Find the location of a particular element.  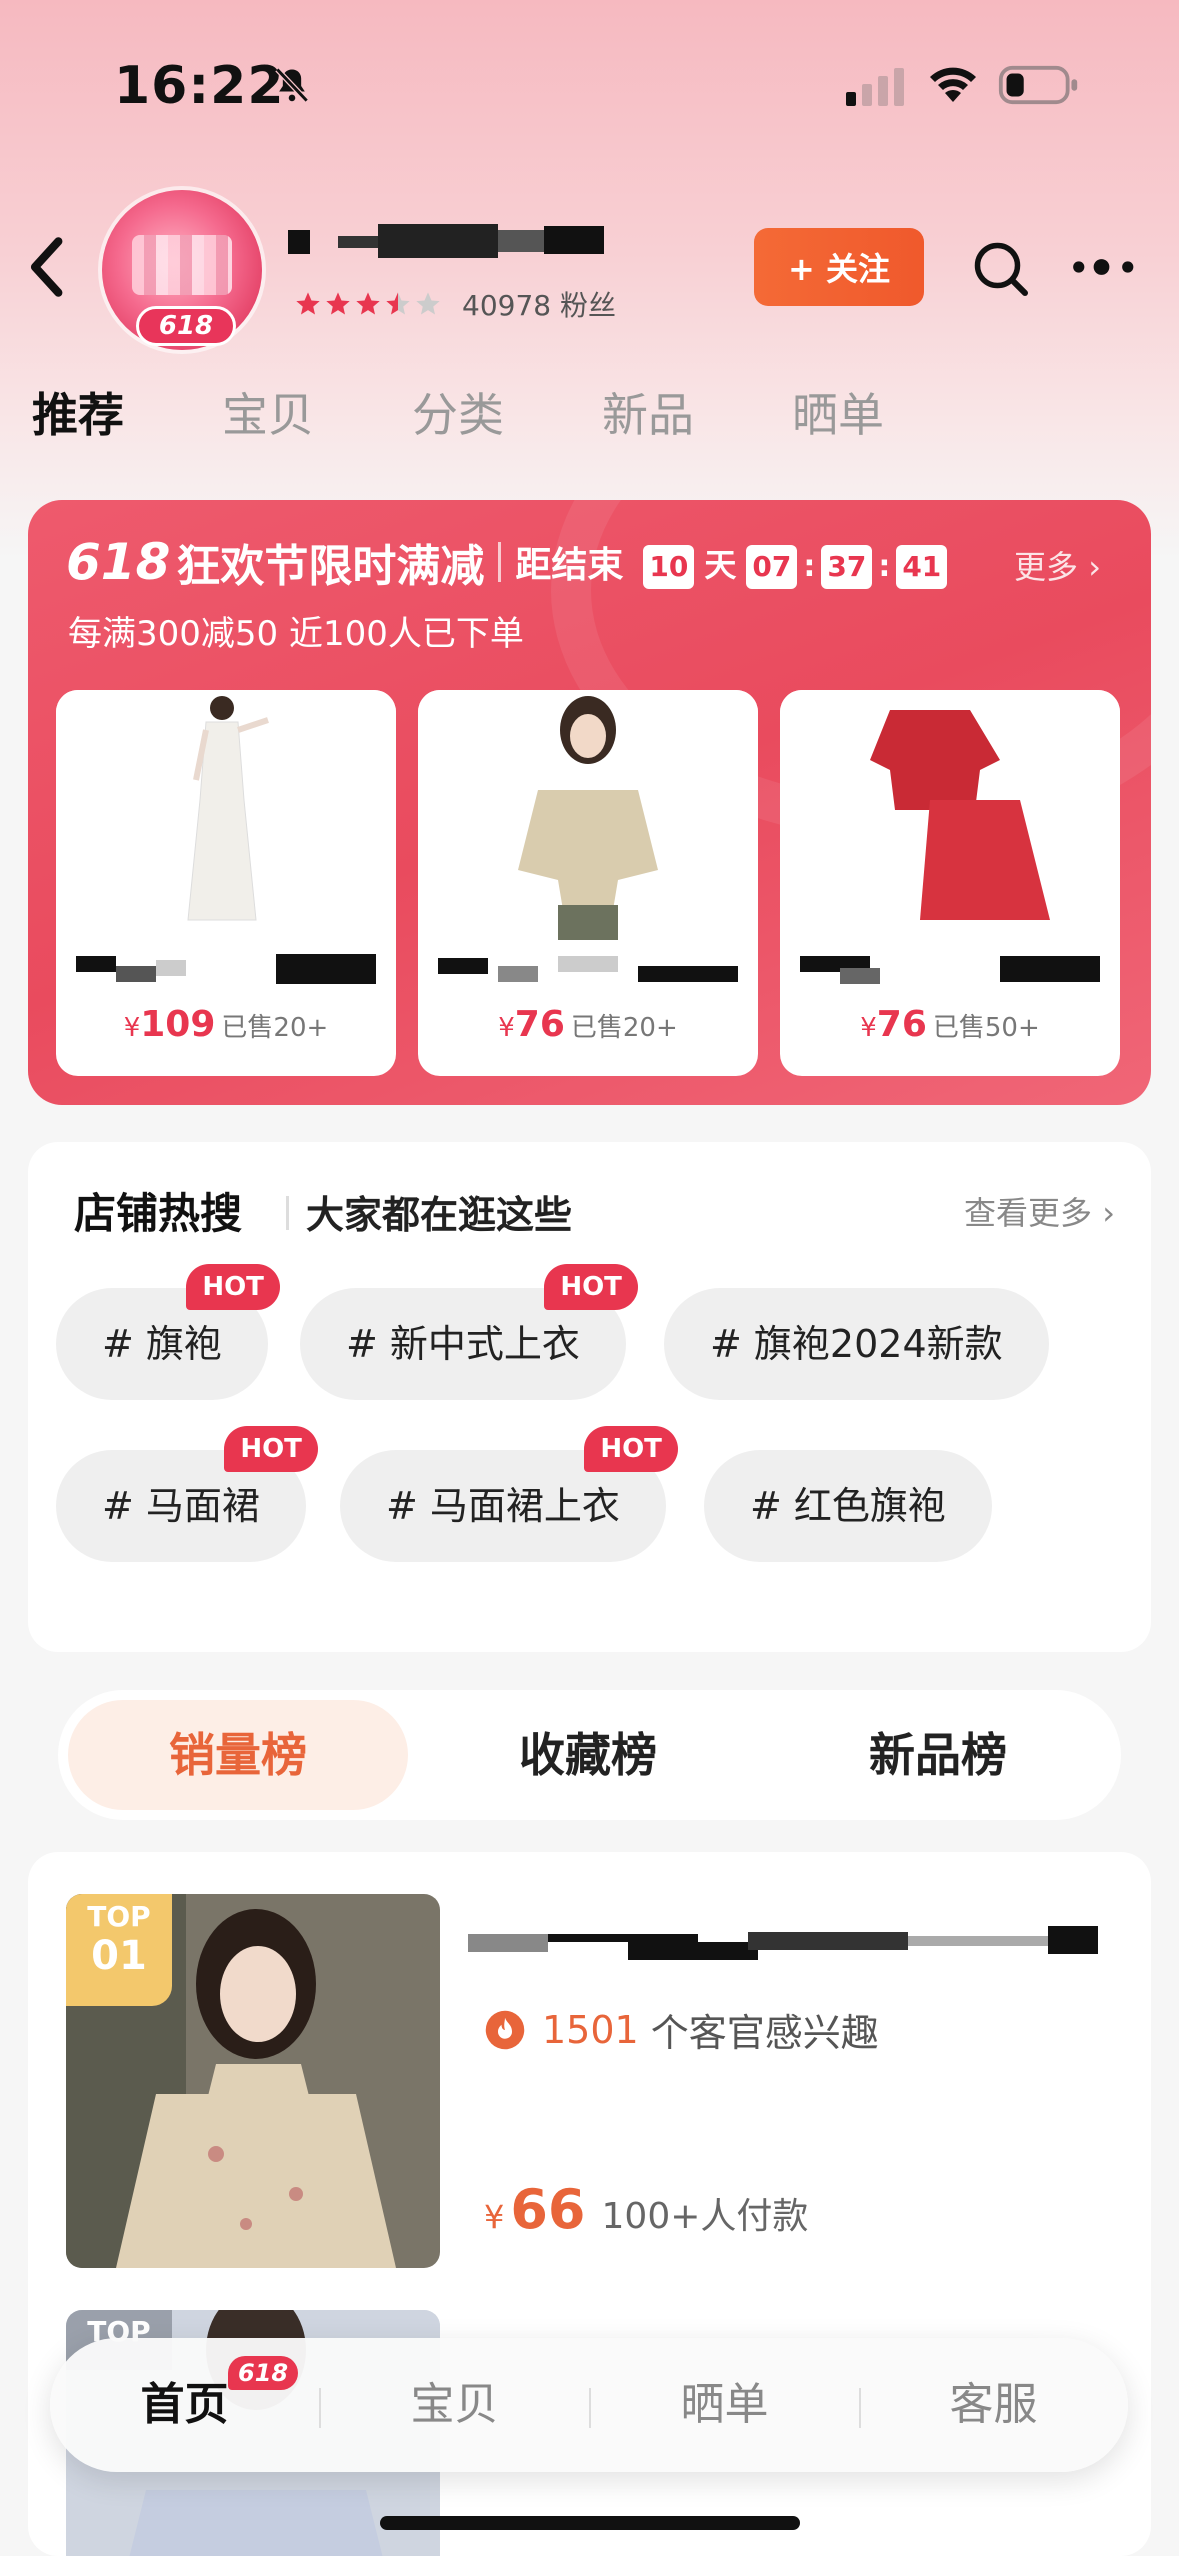

hot-search-title: 店铺热搜 is located at coordinates (158, 1213).